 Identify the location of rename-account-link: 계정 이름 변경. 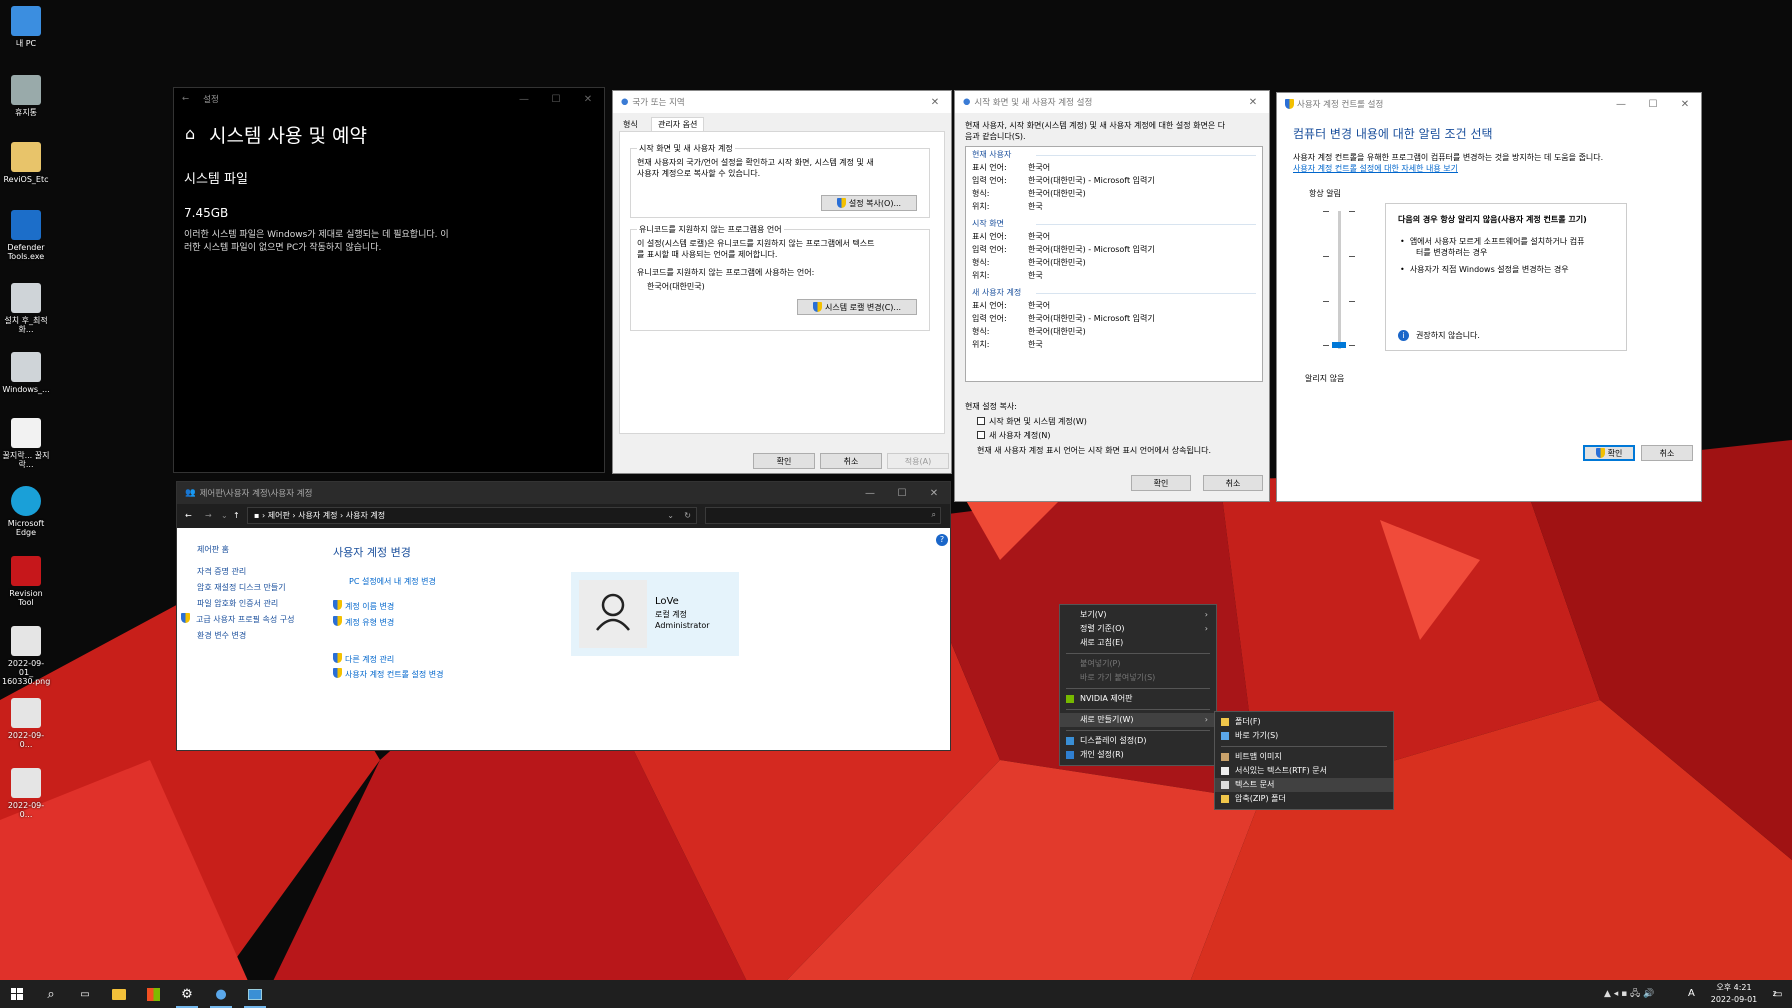
(363, 606).